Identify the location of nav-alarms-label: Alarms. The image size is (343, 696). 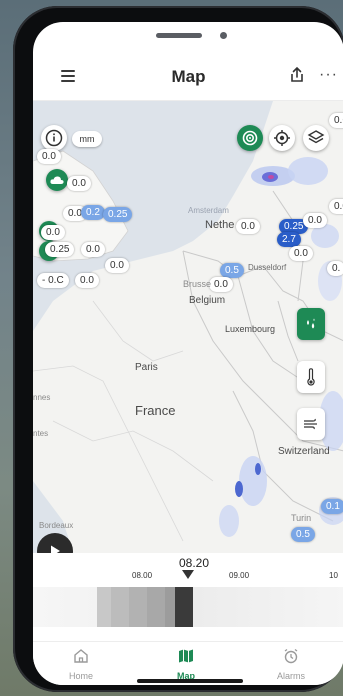
(290, 676).